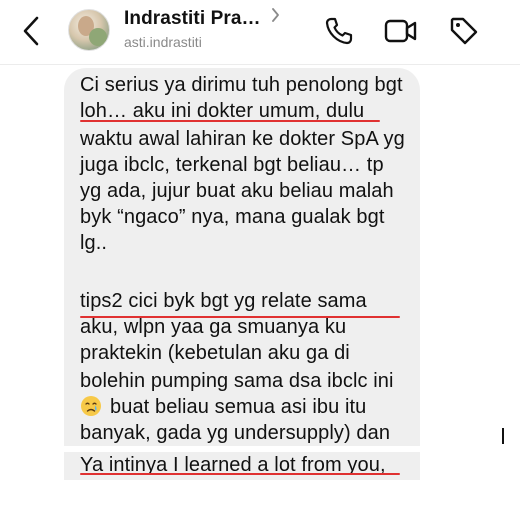 This screenshot has height=525, width=520. What do you see at coordinates (503, 436) in the screenshot?
I see `text-cursor` at bounding box center [503, 436].